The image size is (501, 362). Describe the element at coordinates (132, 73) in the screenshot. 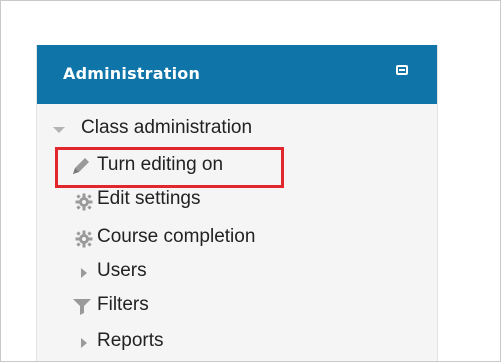

I see `block-title: Administration` at that location.